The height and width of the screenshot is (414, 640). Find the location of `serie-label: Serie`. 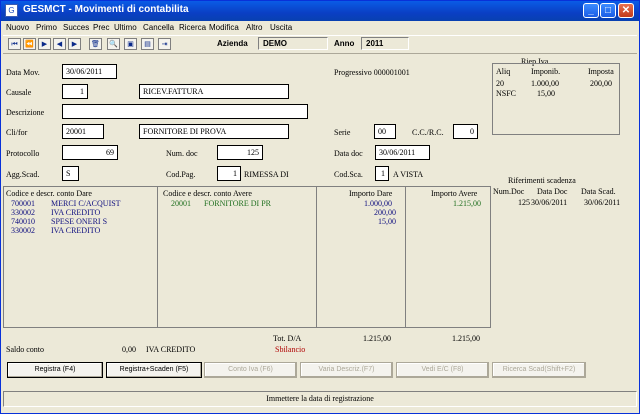

serie-label: Serie is located at coordinates (342, 132).